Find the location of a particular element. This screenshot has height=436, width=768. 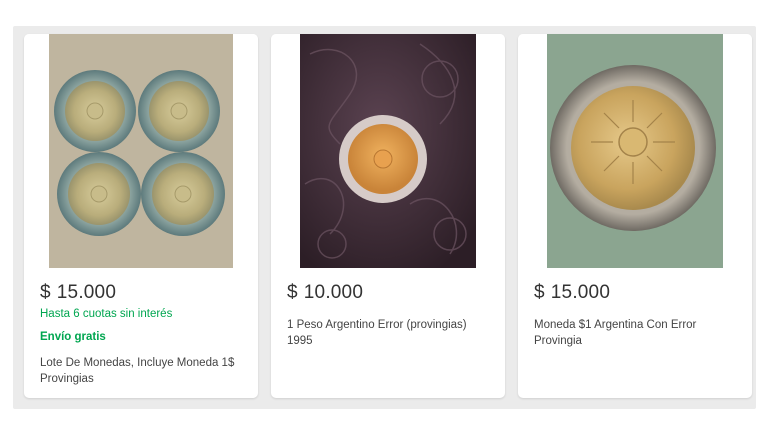

price-amount: 10.000 is located at coordinates (333, 292).